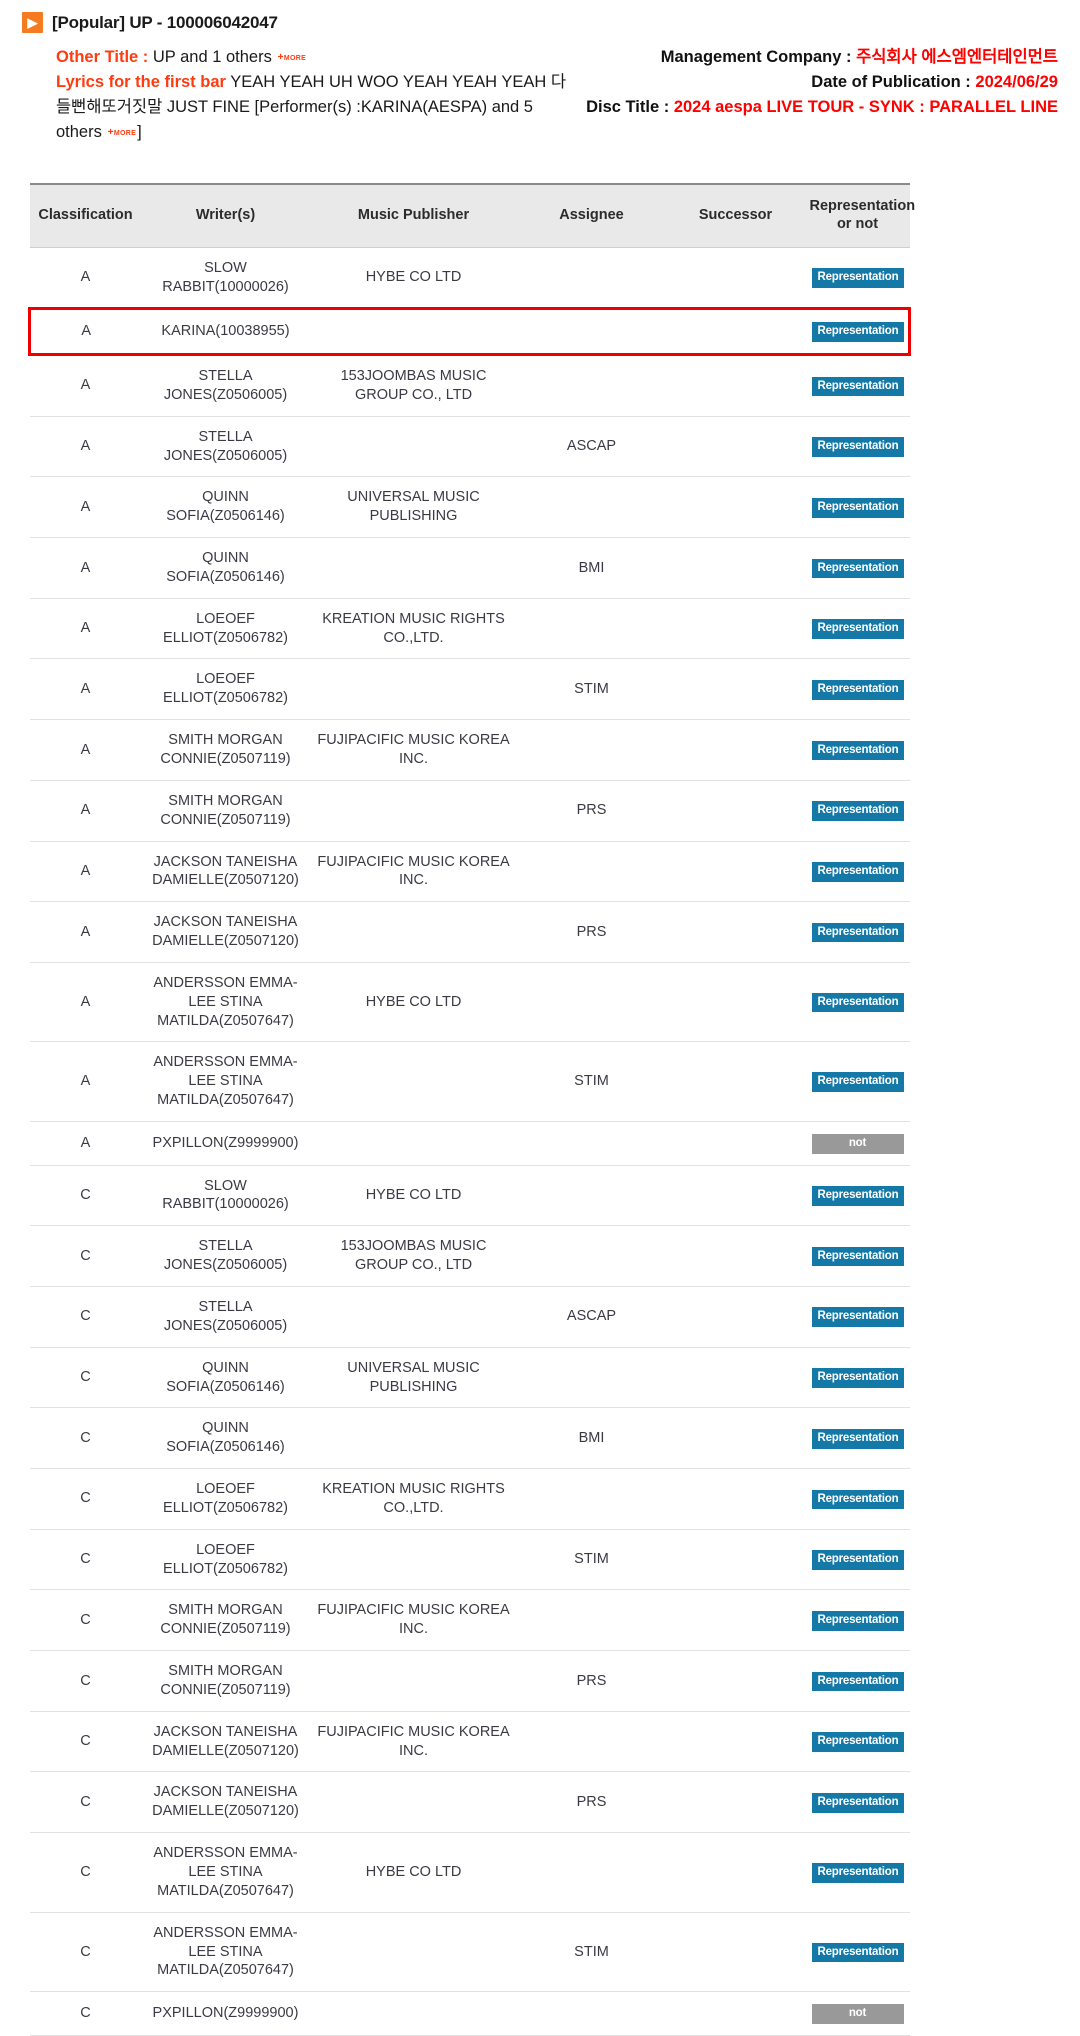 Image resolution: width=1080 pixels, height=2036 pixels. What do you see at coordinates (469, 332) in the screenshot?
I see `table-row: A KARINA(10038955) Representation` at bounding box center [469, 332].